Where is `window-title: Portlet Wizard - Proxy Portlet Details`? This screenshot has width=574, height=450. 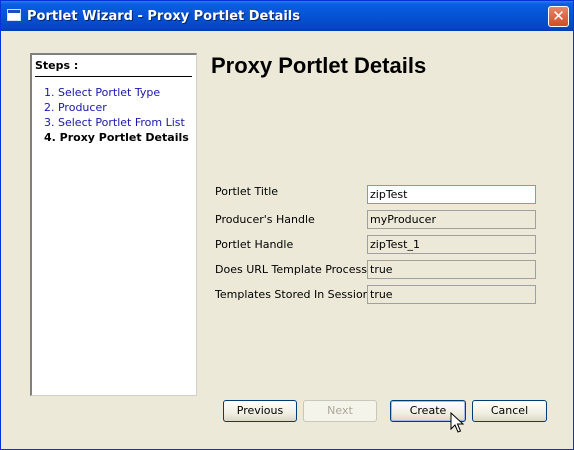
window-title: Portlet Wizard - Proxy Portlet Details is located at coordinates (163, 16).